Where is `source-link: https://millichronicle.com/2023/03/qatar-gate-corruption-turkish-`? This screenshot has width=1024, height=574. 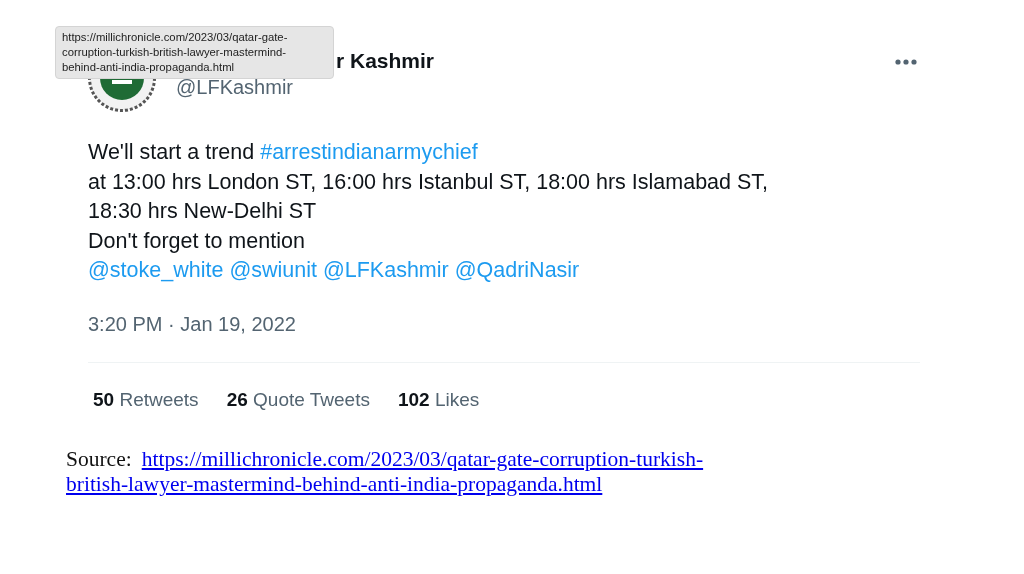 source-link: https://millichronicle.com/2023/03/qatar-gate-corruption-turkish- is located at coordinates (422, 459).